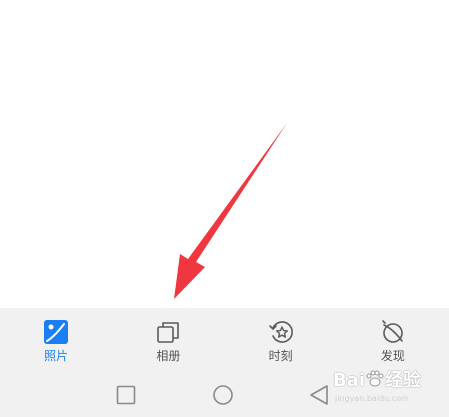  Describe the element at coordinates (168, 332) in the screenshot. I see `albums-icon` at that location.